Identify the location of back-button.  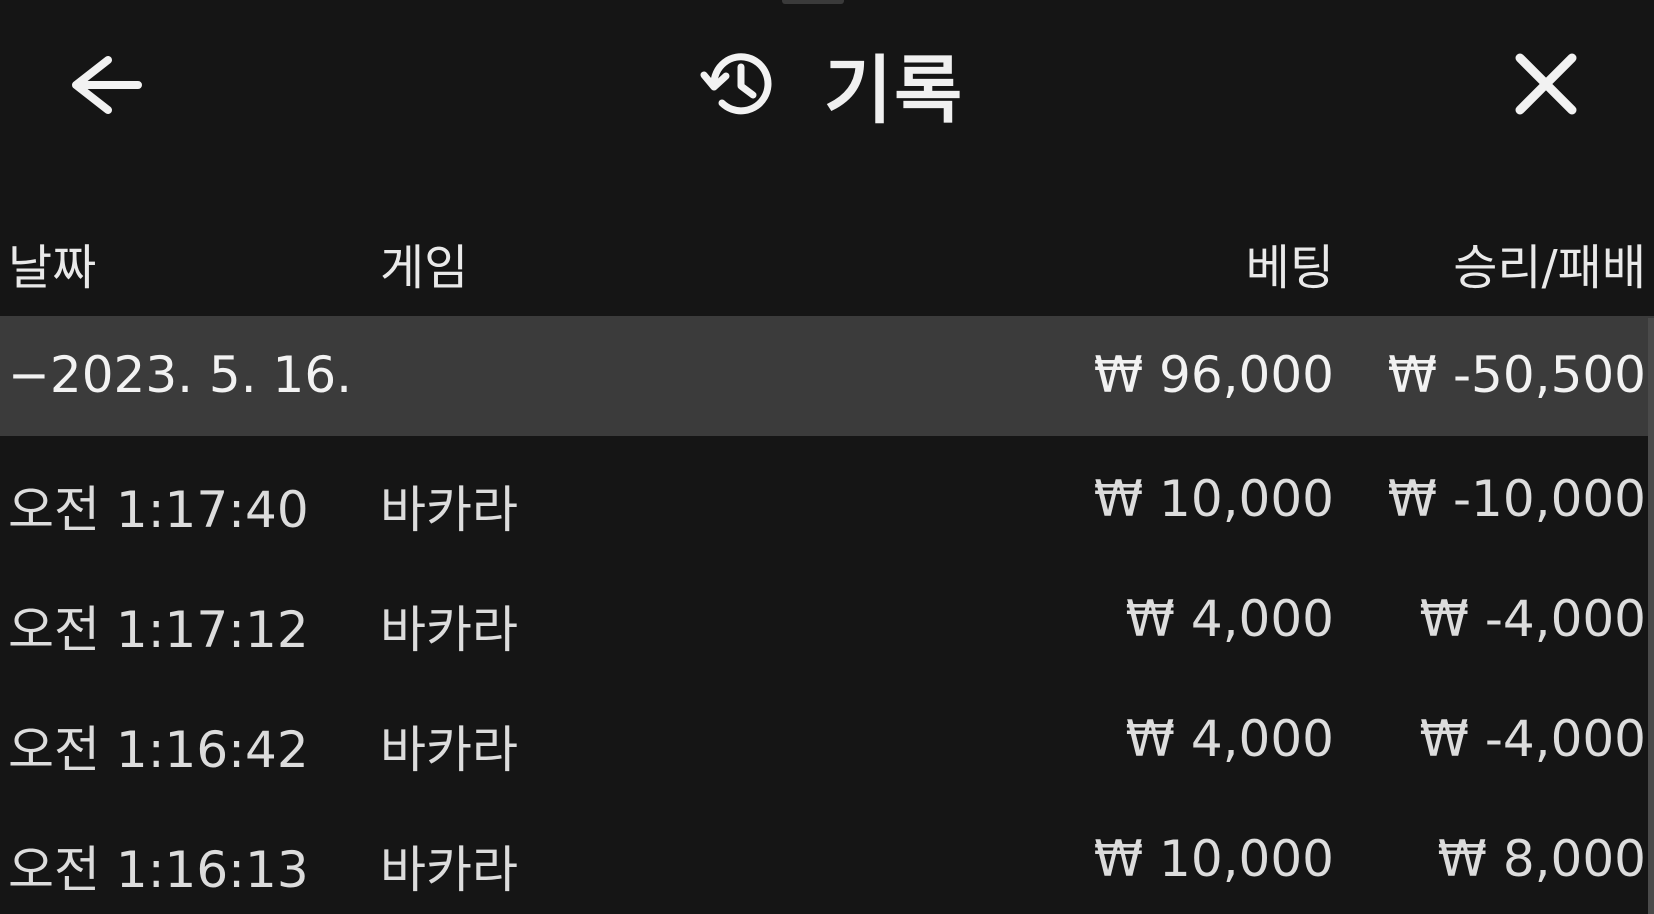
(106, 85).